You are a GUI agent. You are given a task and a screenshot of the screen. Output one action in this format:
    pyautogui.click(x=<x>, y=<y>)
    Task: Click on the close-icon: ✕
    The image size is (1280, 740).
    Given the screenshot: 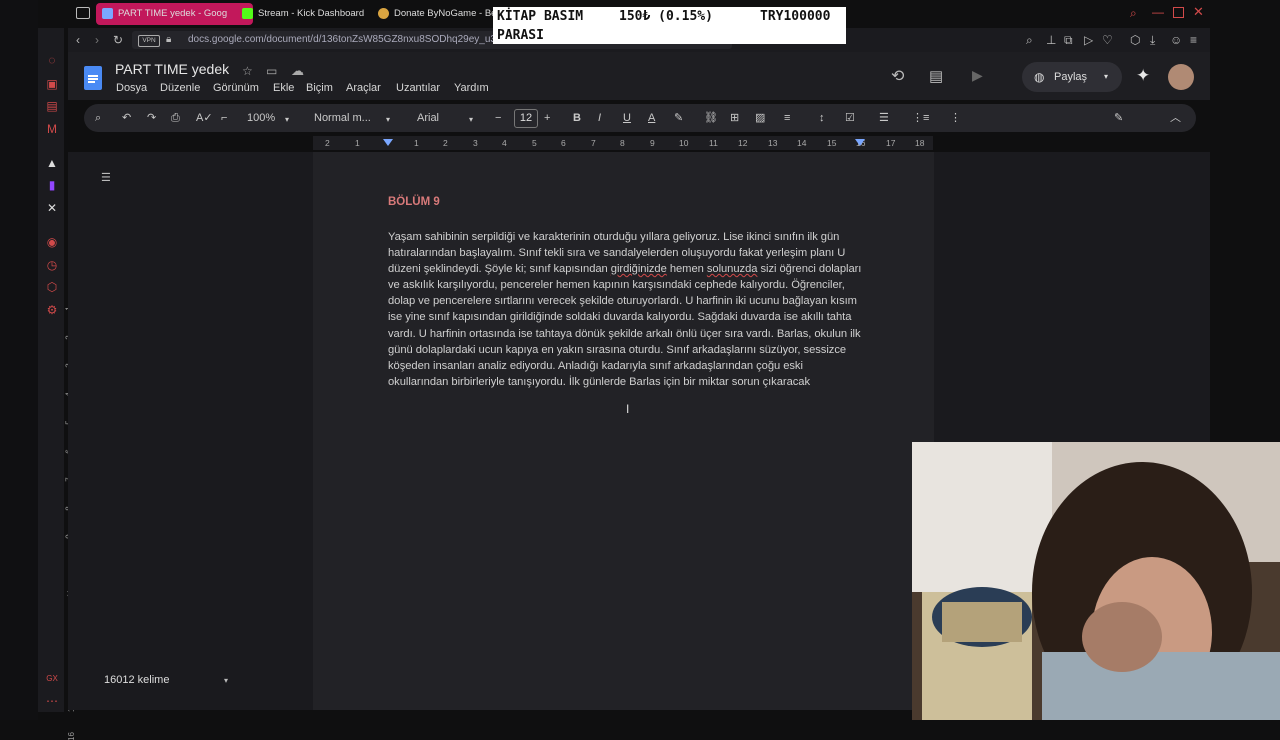 What is the action you would take?
    pyautogui.click(x=1198, y=12)
    